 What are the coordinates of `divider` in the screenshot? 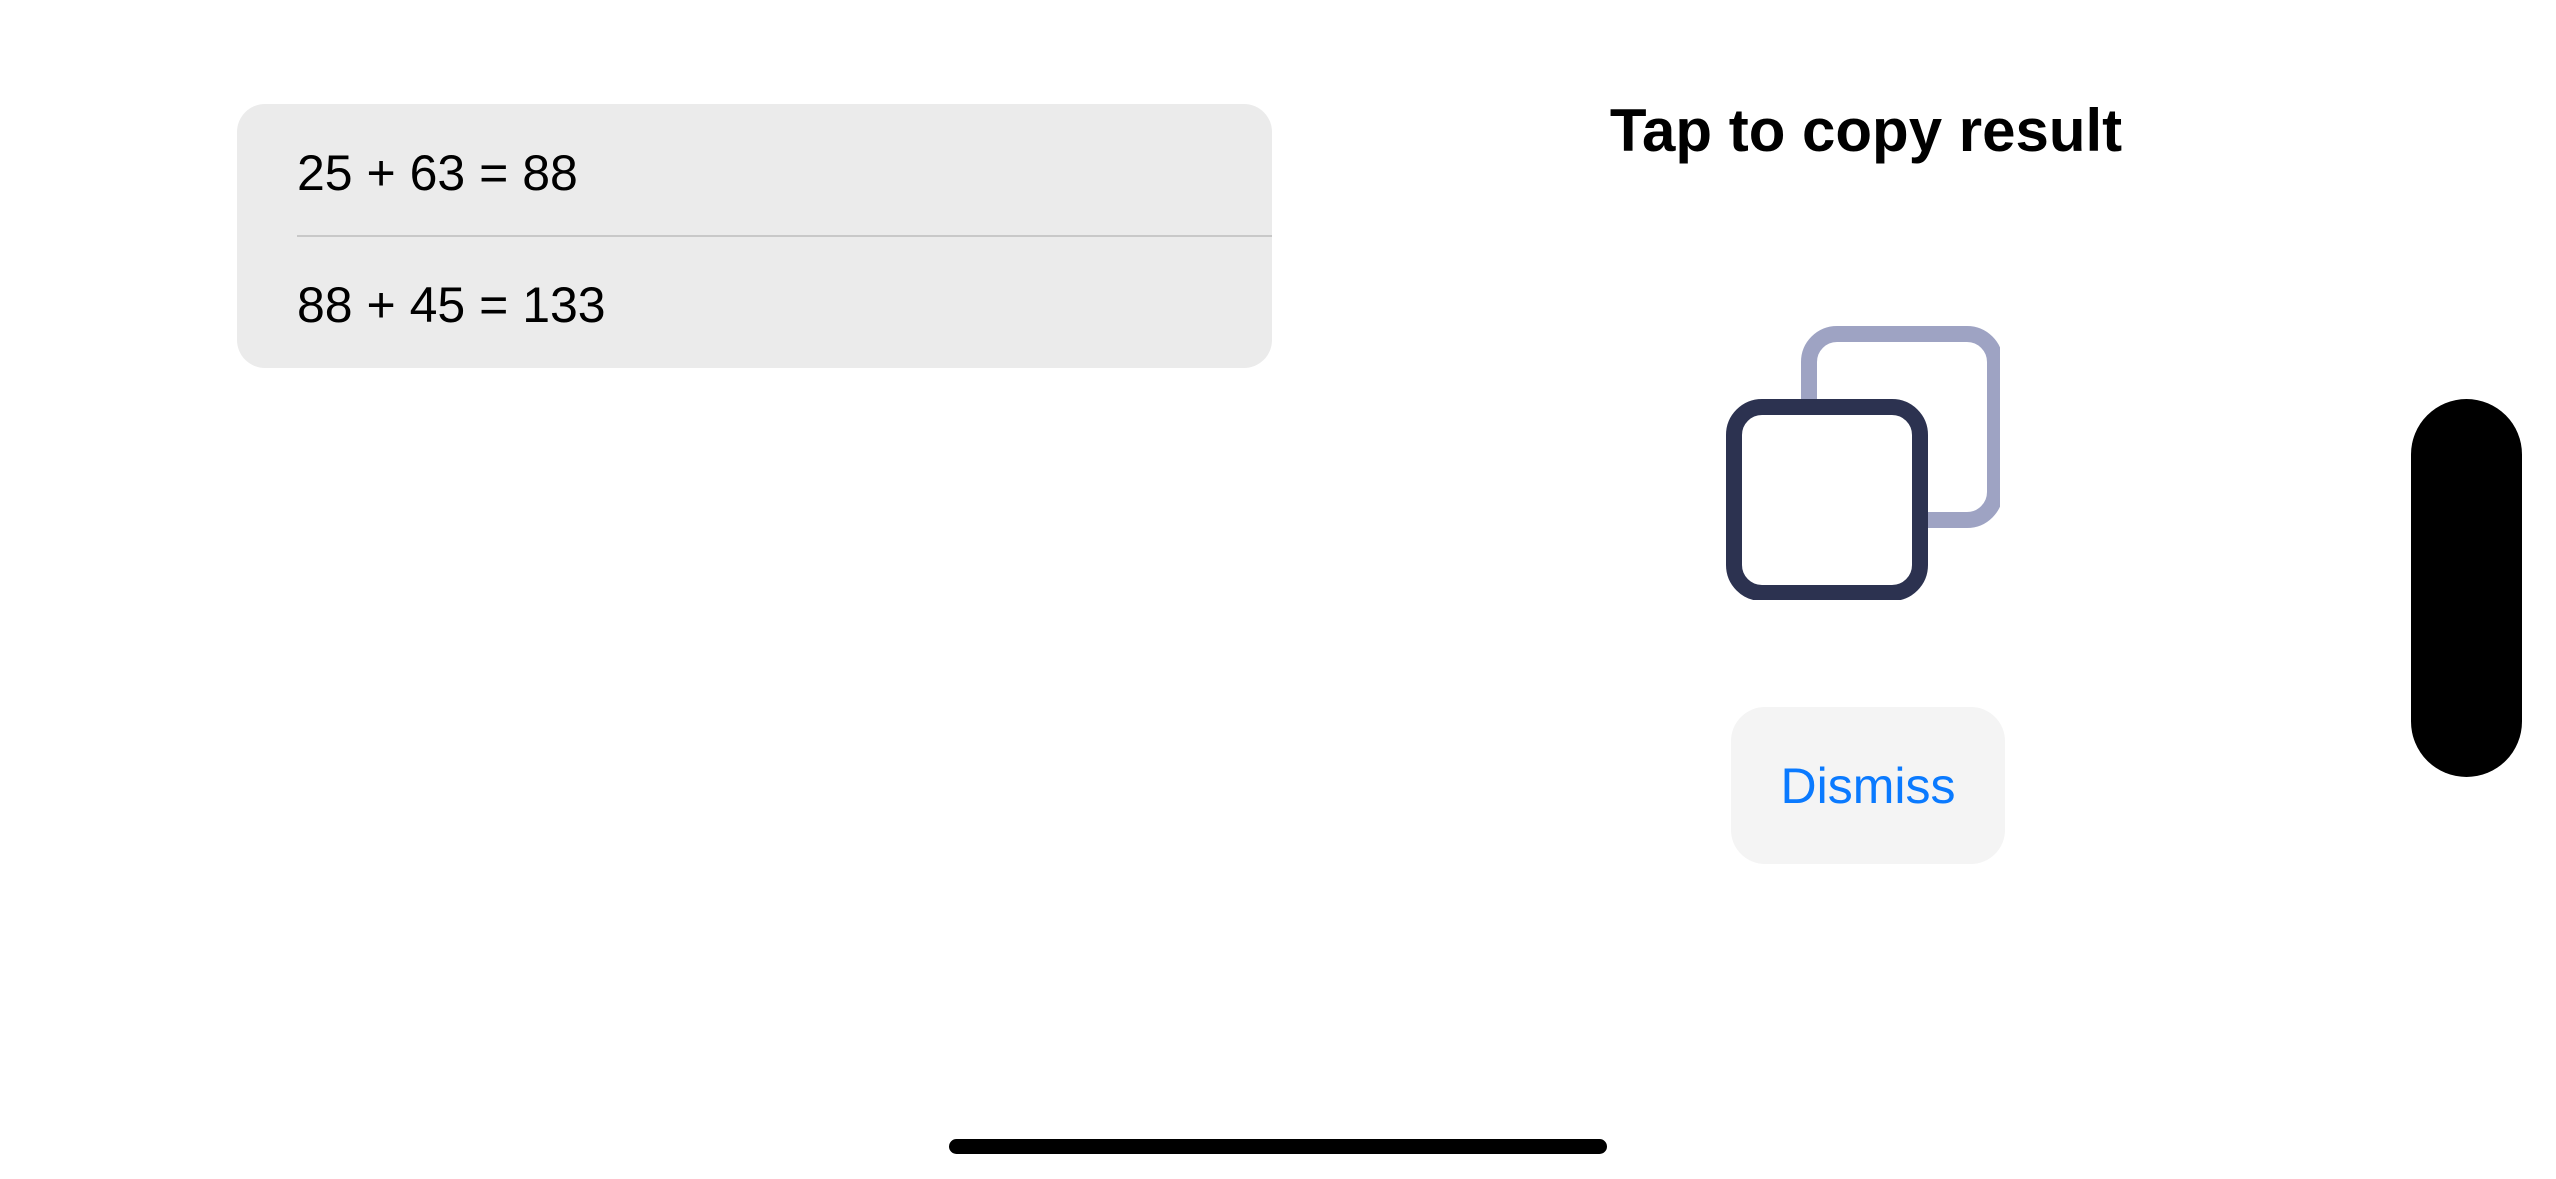 It's located at (784, 236).